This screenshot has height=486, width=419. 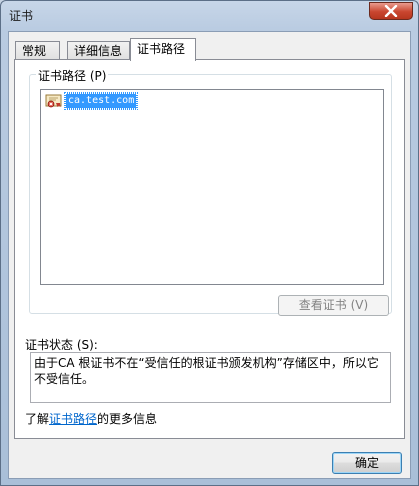 What do you see at coordinates (72, 75) in the screenshot?
I see `certification-path-group-label: 证书路径 (P)` at bounding box center [72, 75].